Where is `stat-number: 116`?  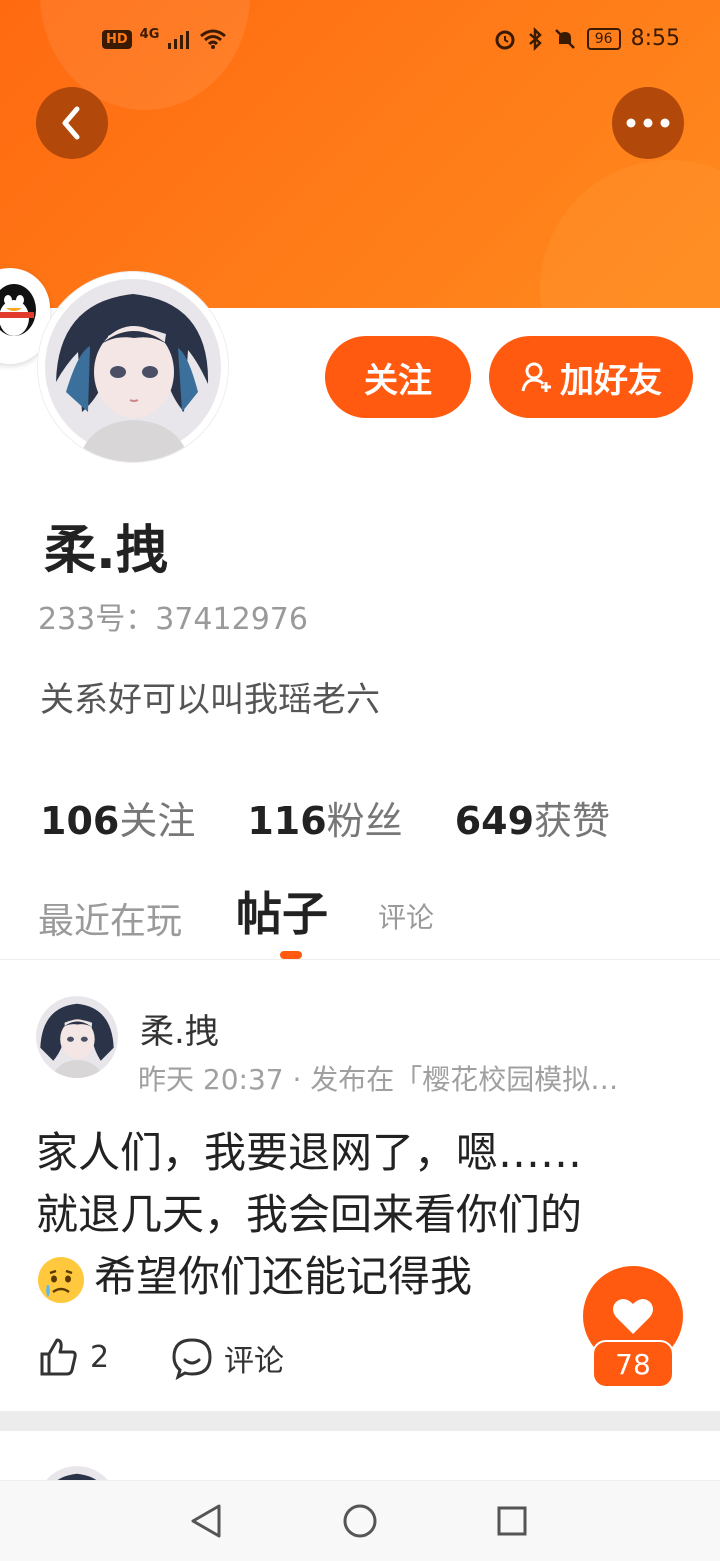 stat-number: 116 is located at coordinates (287, 821).